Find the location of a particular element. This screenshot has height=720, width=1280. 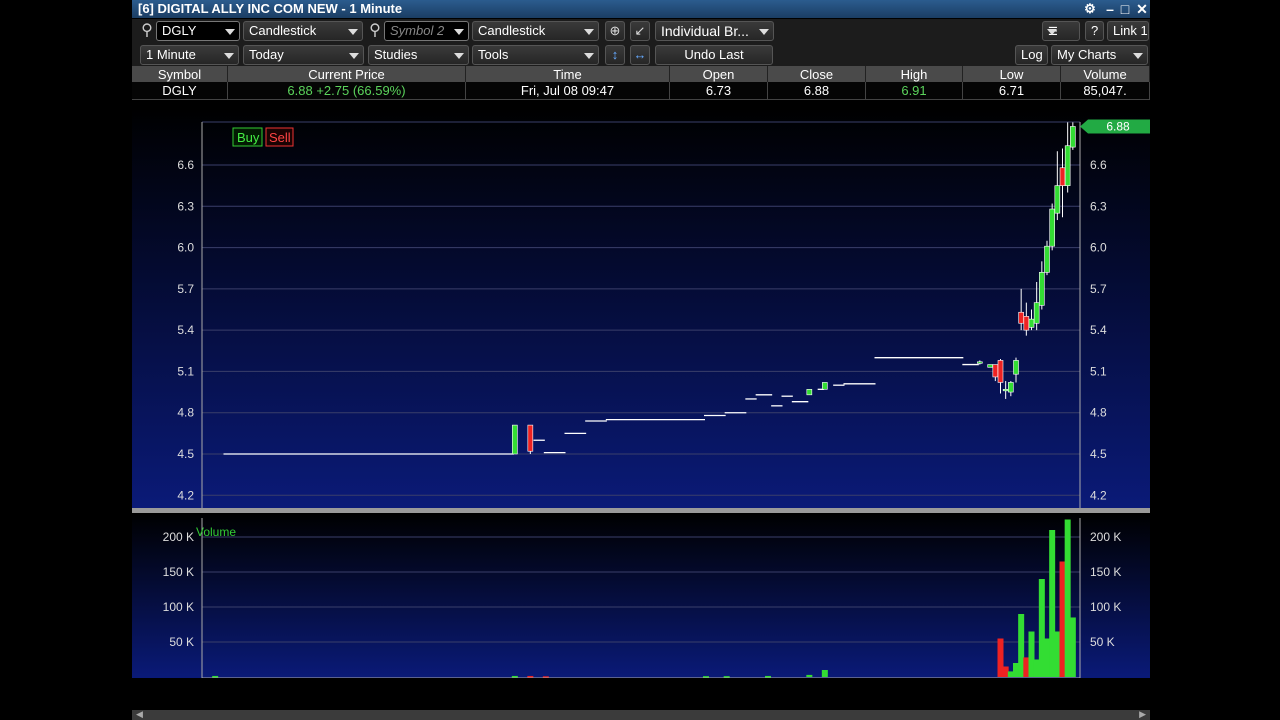

range-select: Today is located at coordinates (303, 55).